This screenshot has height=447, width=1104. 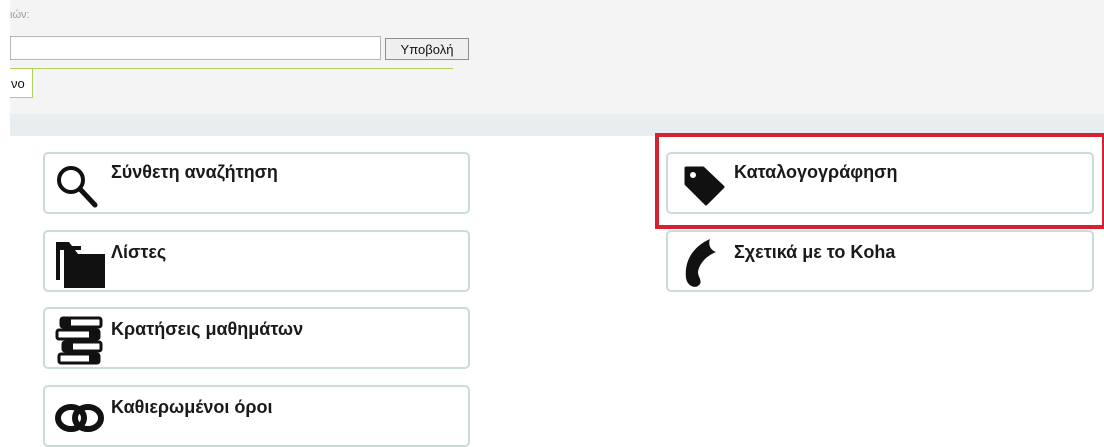 I want to click on authorities-button: Καθιερωμένοι όροι, so click(x=256, y=416).